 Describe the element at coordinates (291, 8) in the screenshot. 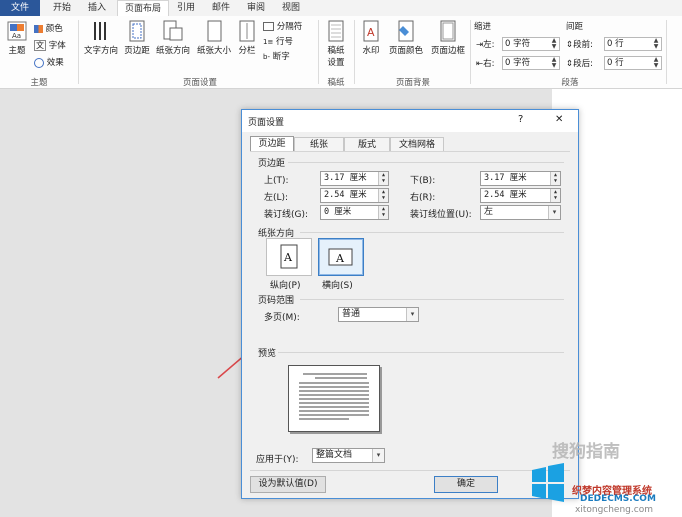

I see `tab-view: 视图` at that location.